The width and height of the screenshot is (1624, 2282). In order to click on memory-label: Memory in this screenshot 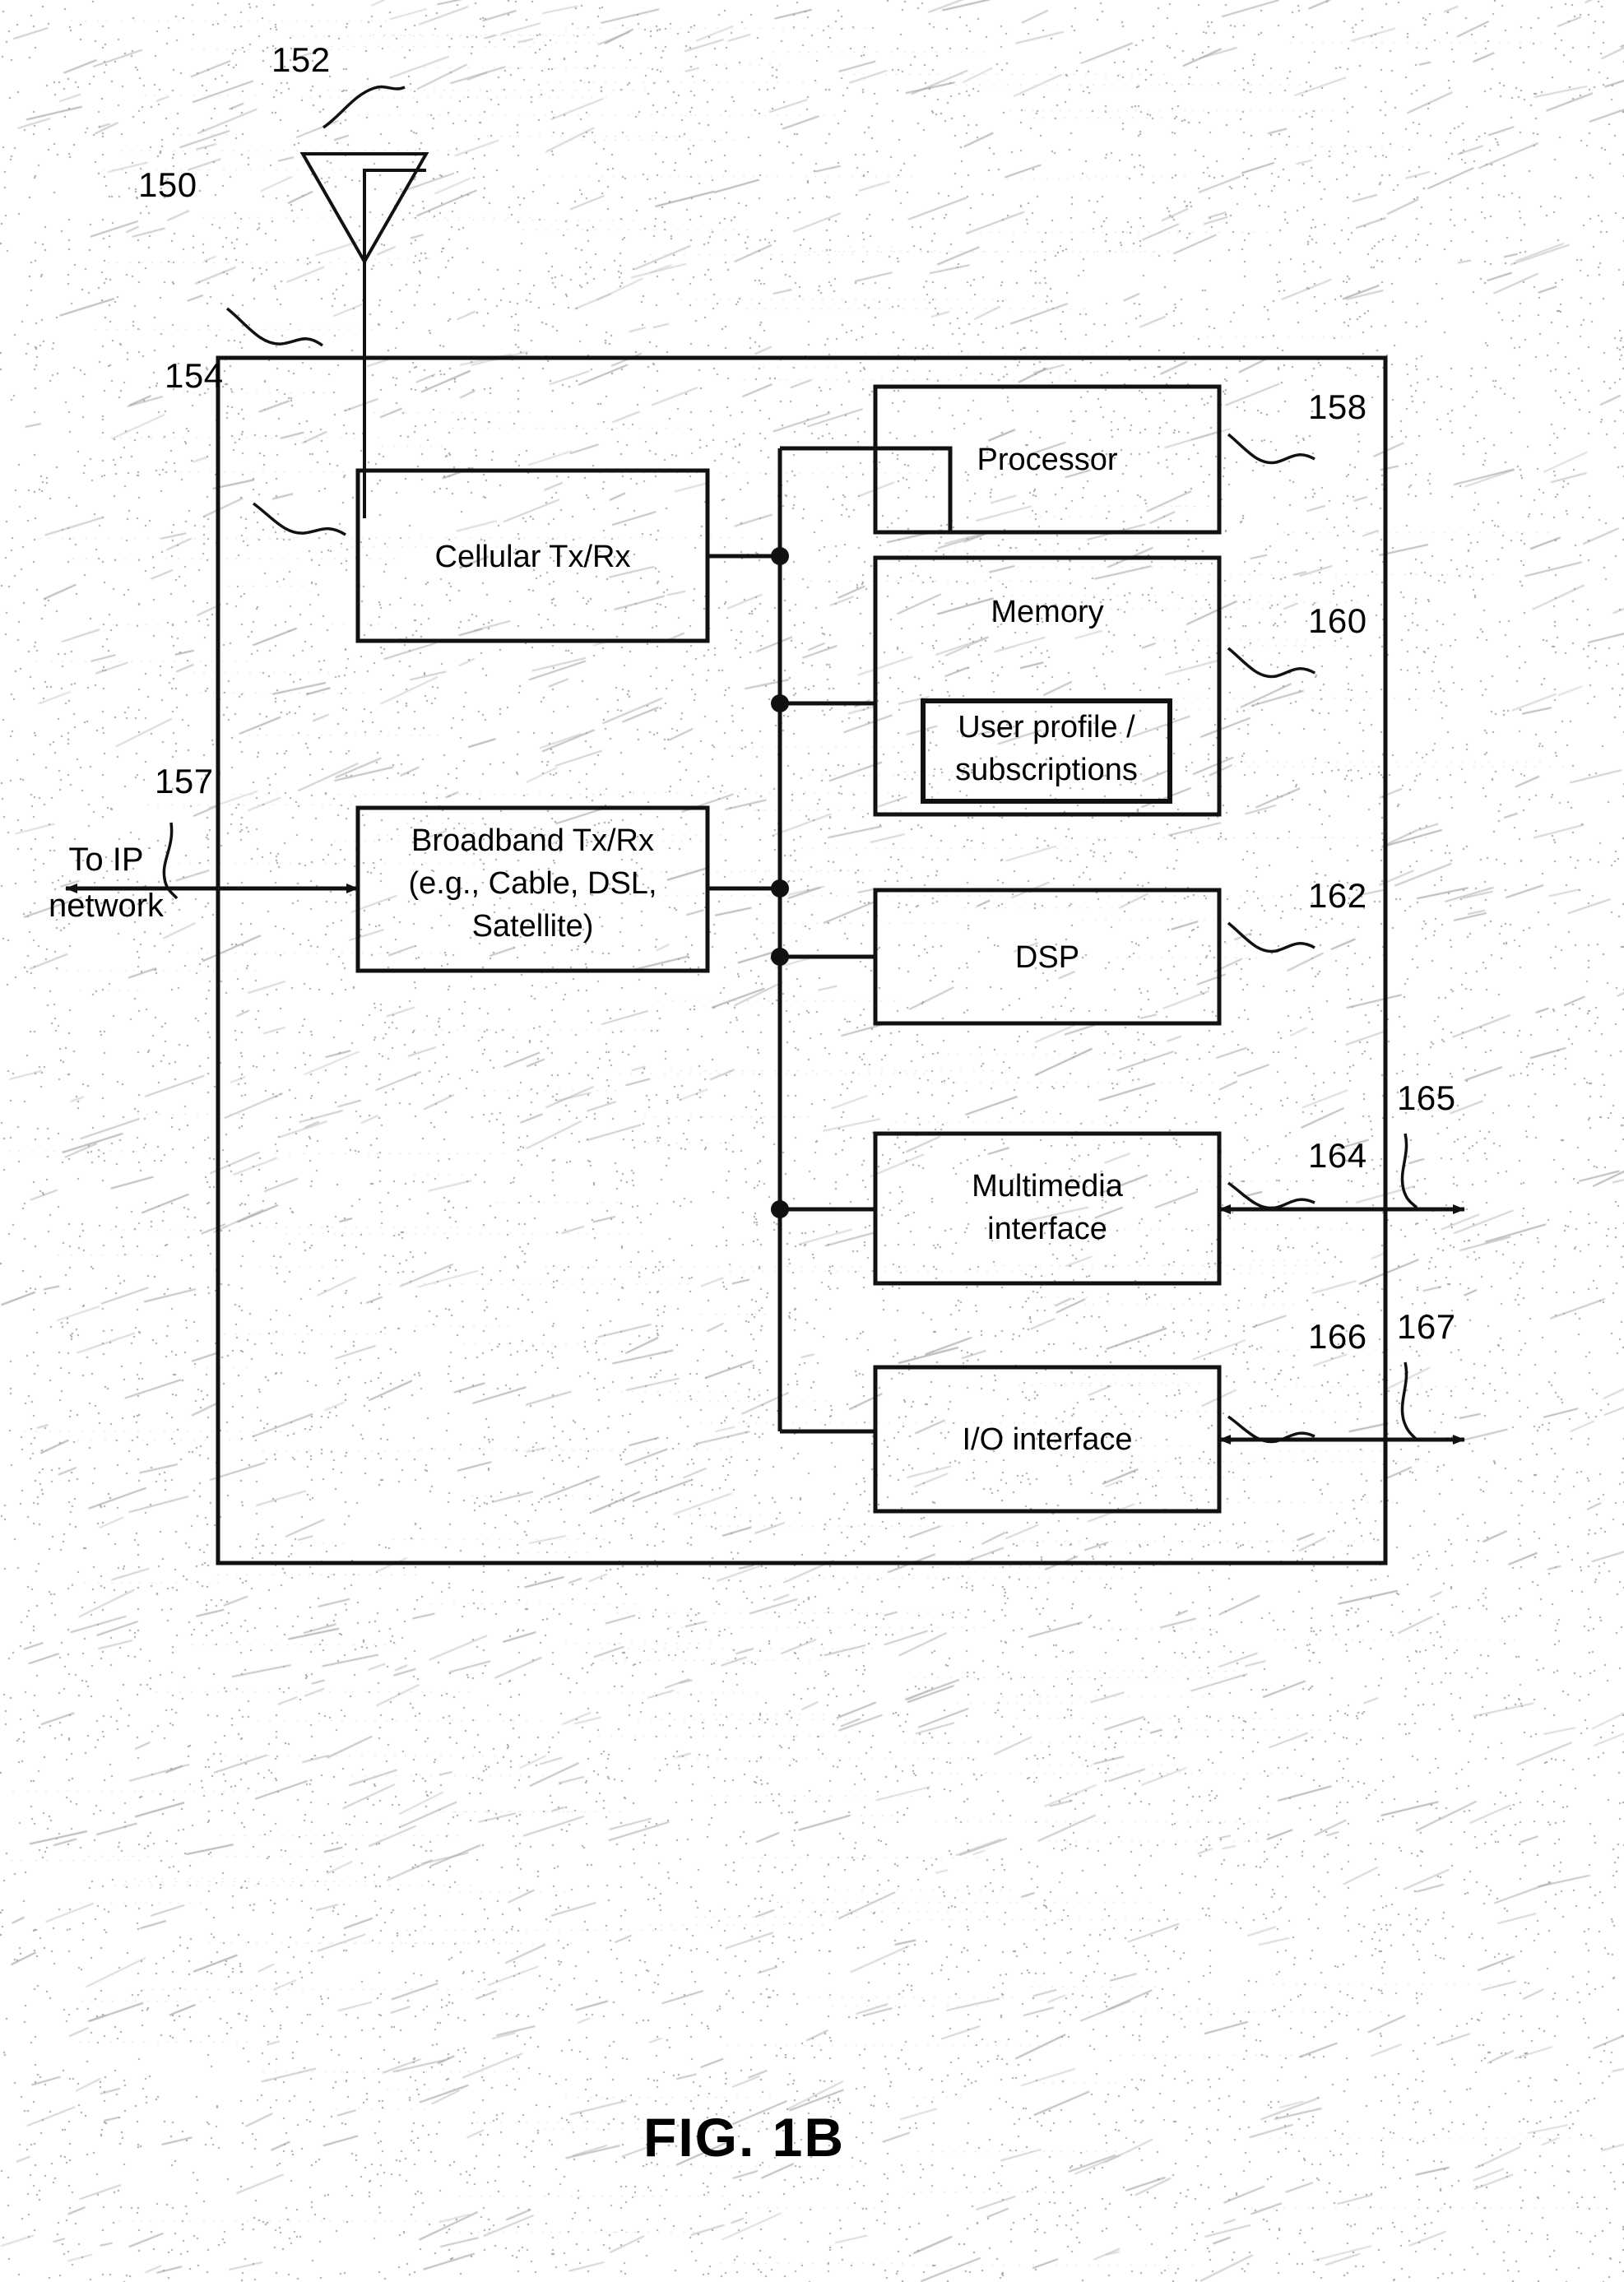, I will do `click(1047, 612)`.